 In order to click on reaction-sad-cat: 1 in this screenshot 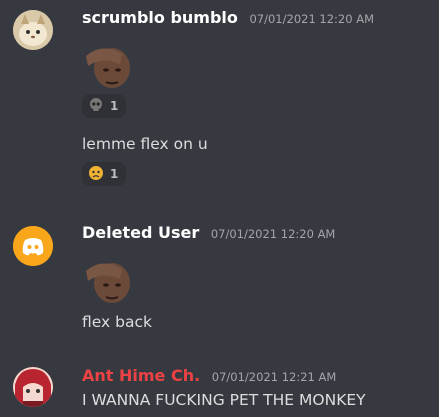, I will do `click(104, 174)`.